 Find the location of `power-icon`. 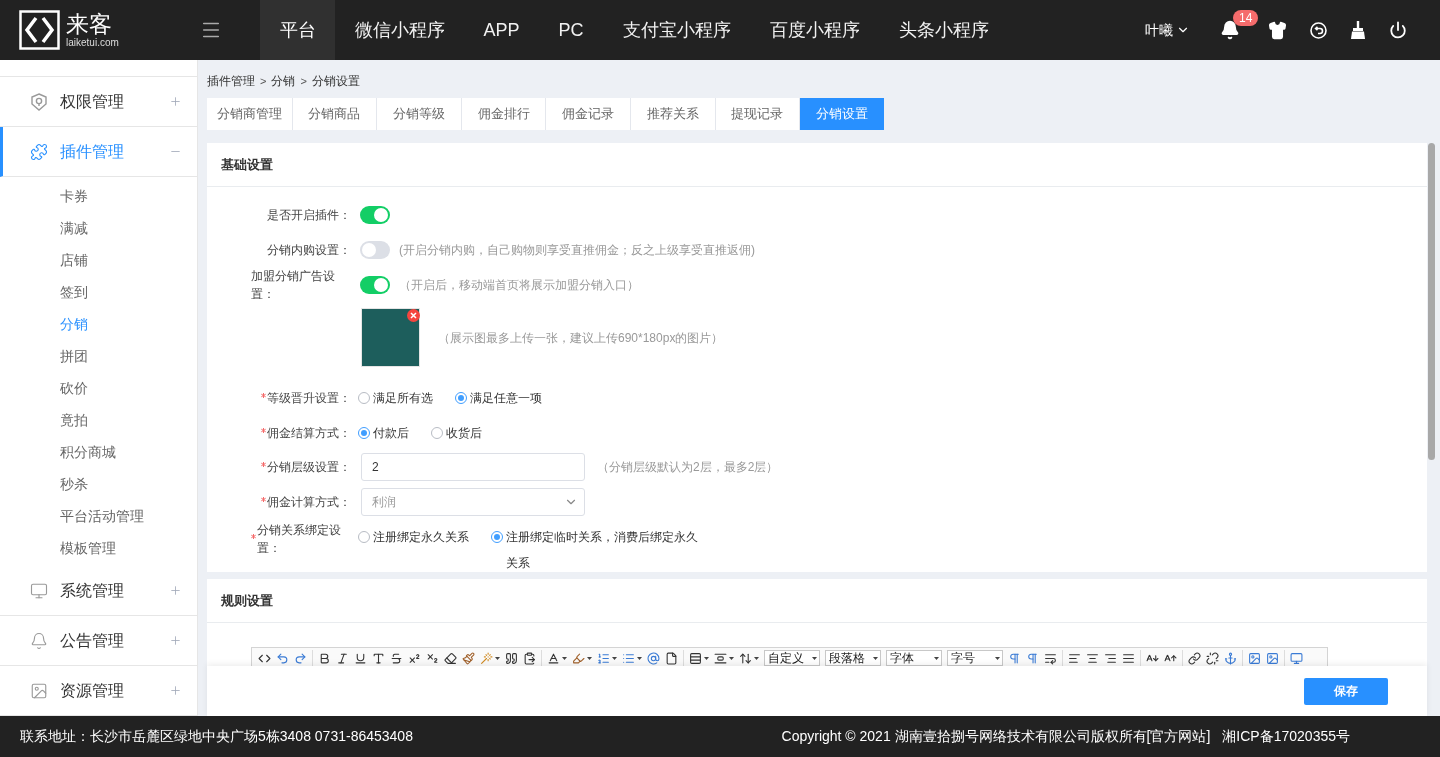

power-icon is located at coordinates (1398, 30).